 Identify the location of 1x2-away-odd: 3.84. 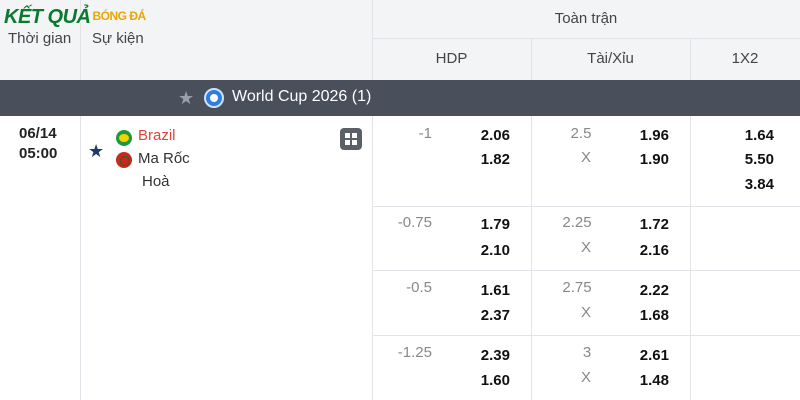
(749, 184).